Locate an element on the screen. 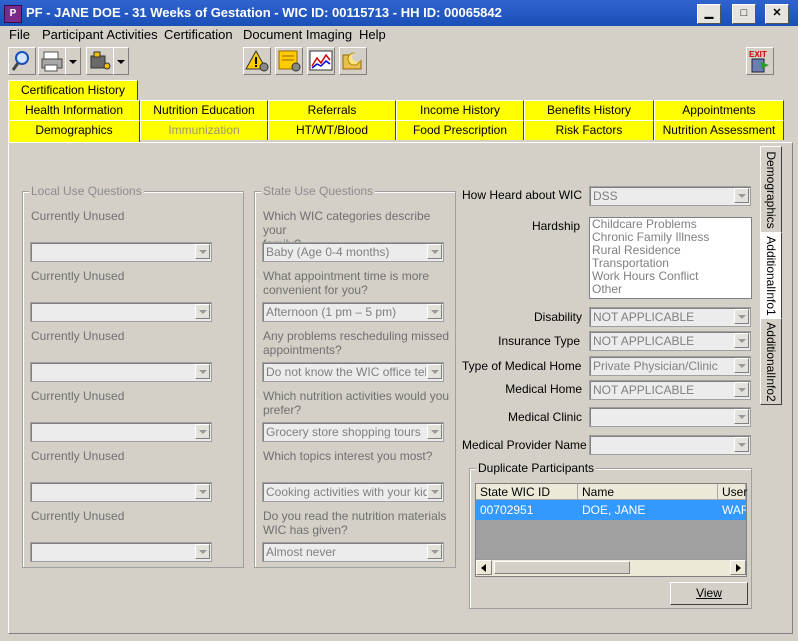 The height and width of the screenshot is (641, 798). topics-dropdown: Cooking activities with your kids is located at coordinates (353, 492).